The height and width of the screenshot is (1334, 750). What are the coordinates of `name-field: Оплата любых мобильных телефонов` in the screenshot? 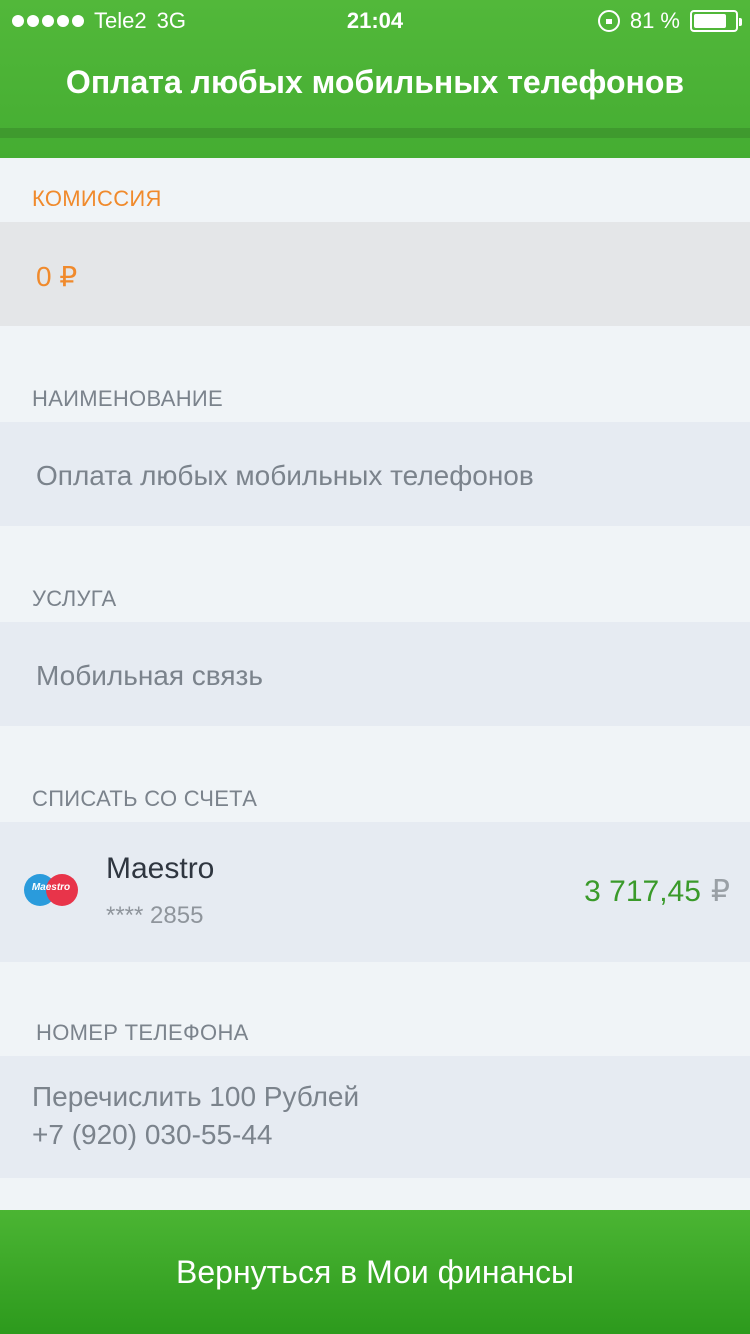 It's located at (375, 474).